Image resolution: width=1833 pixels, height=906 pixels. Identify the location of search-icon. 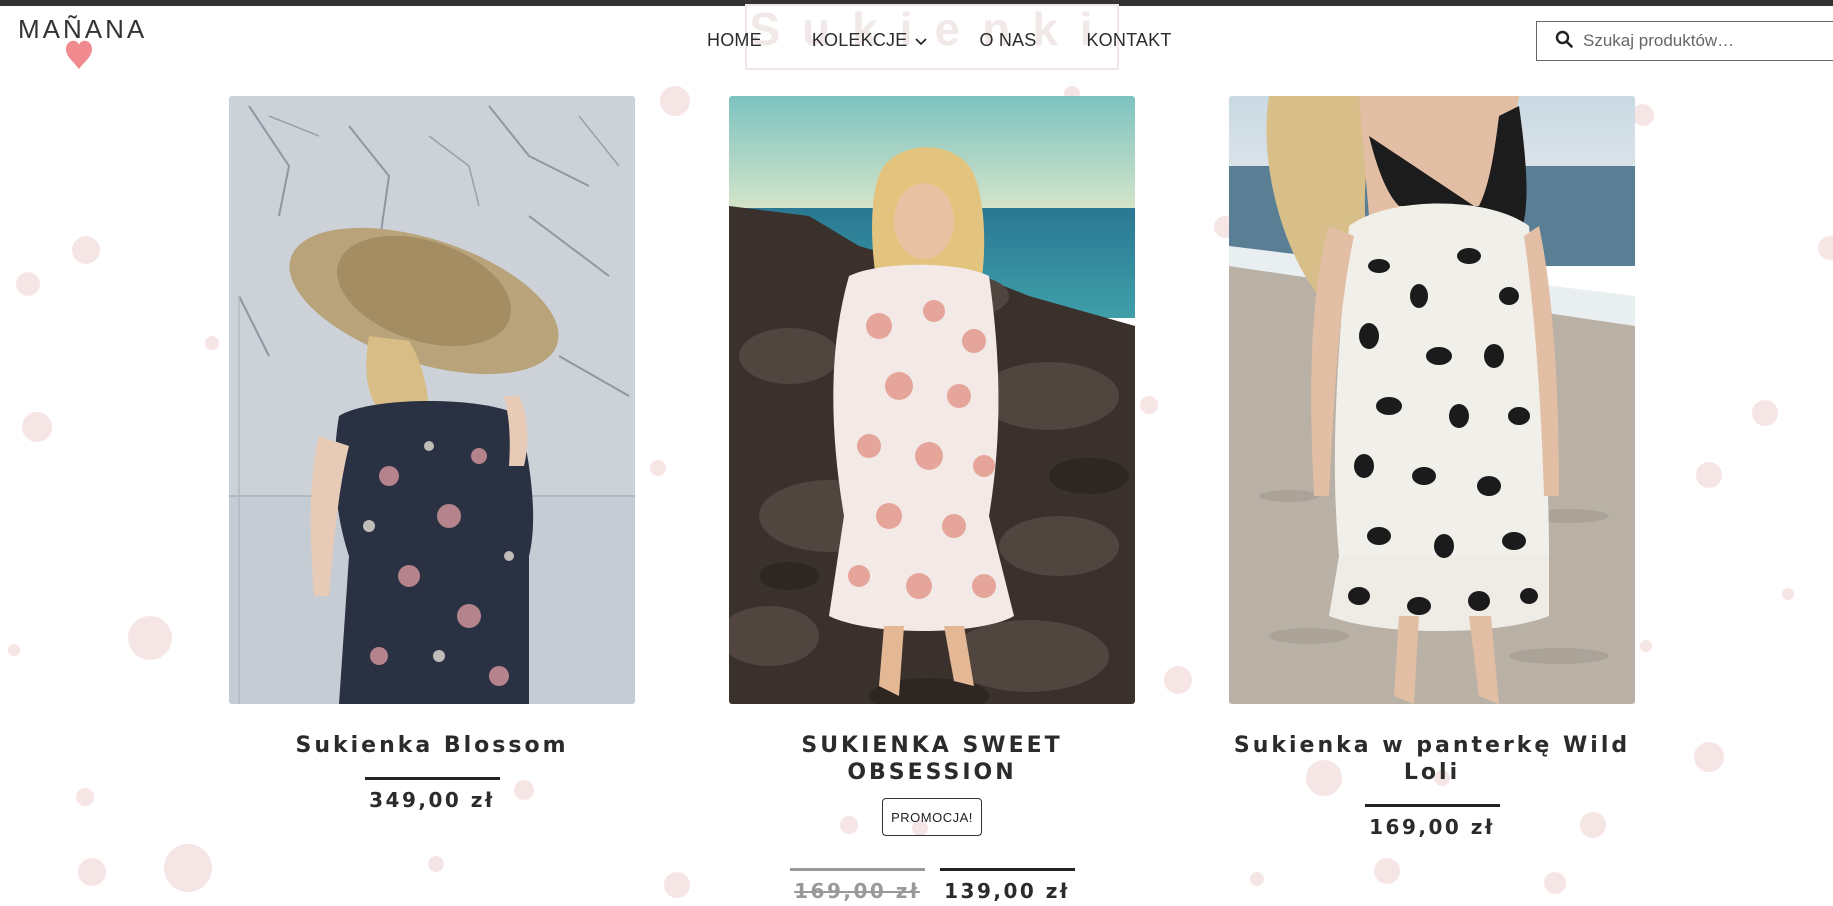
(1564, 41).